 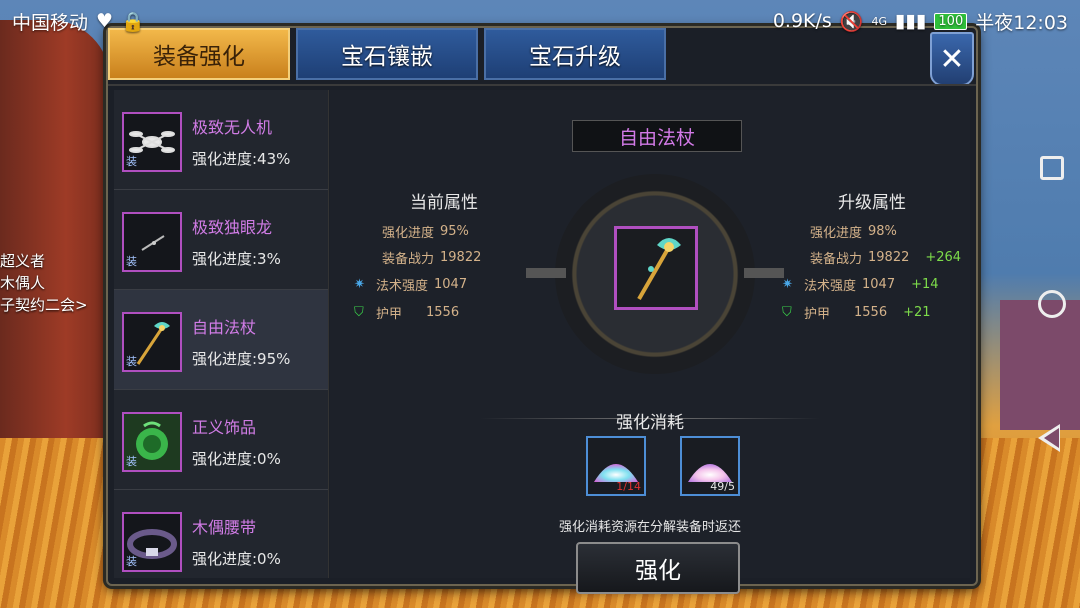 I want to click on upgrade-spell-row: ✷ 法术强度 1047 +14, so click(x=860, y=285).